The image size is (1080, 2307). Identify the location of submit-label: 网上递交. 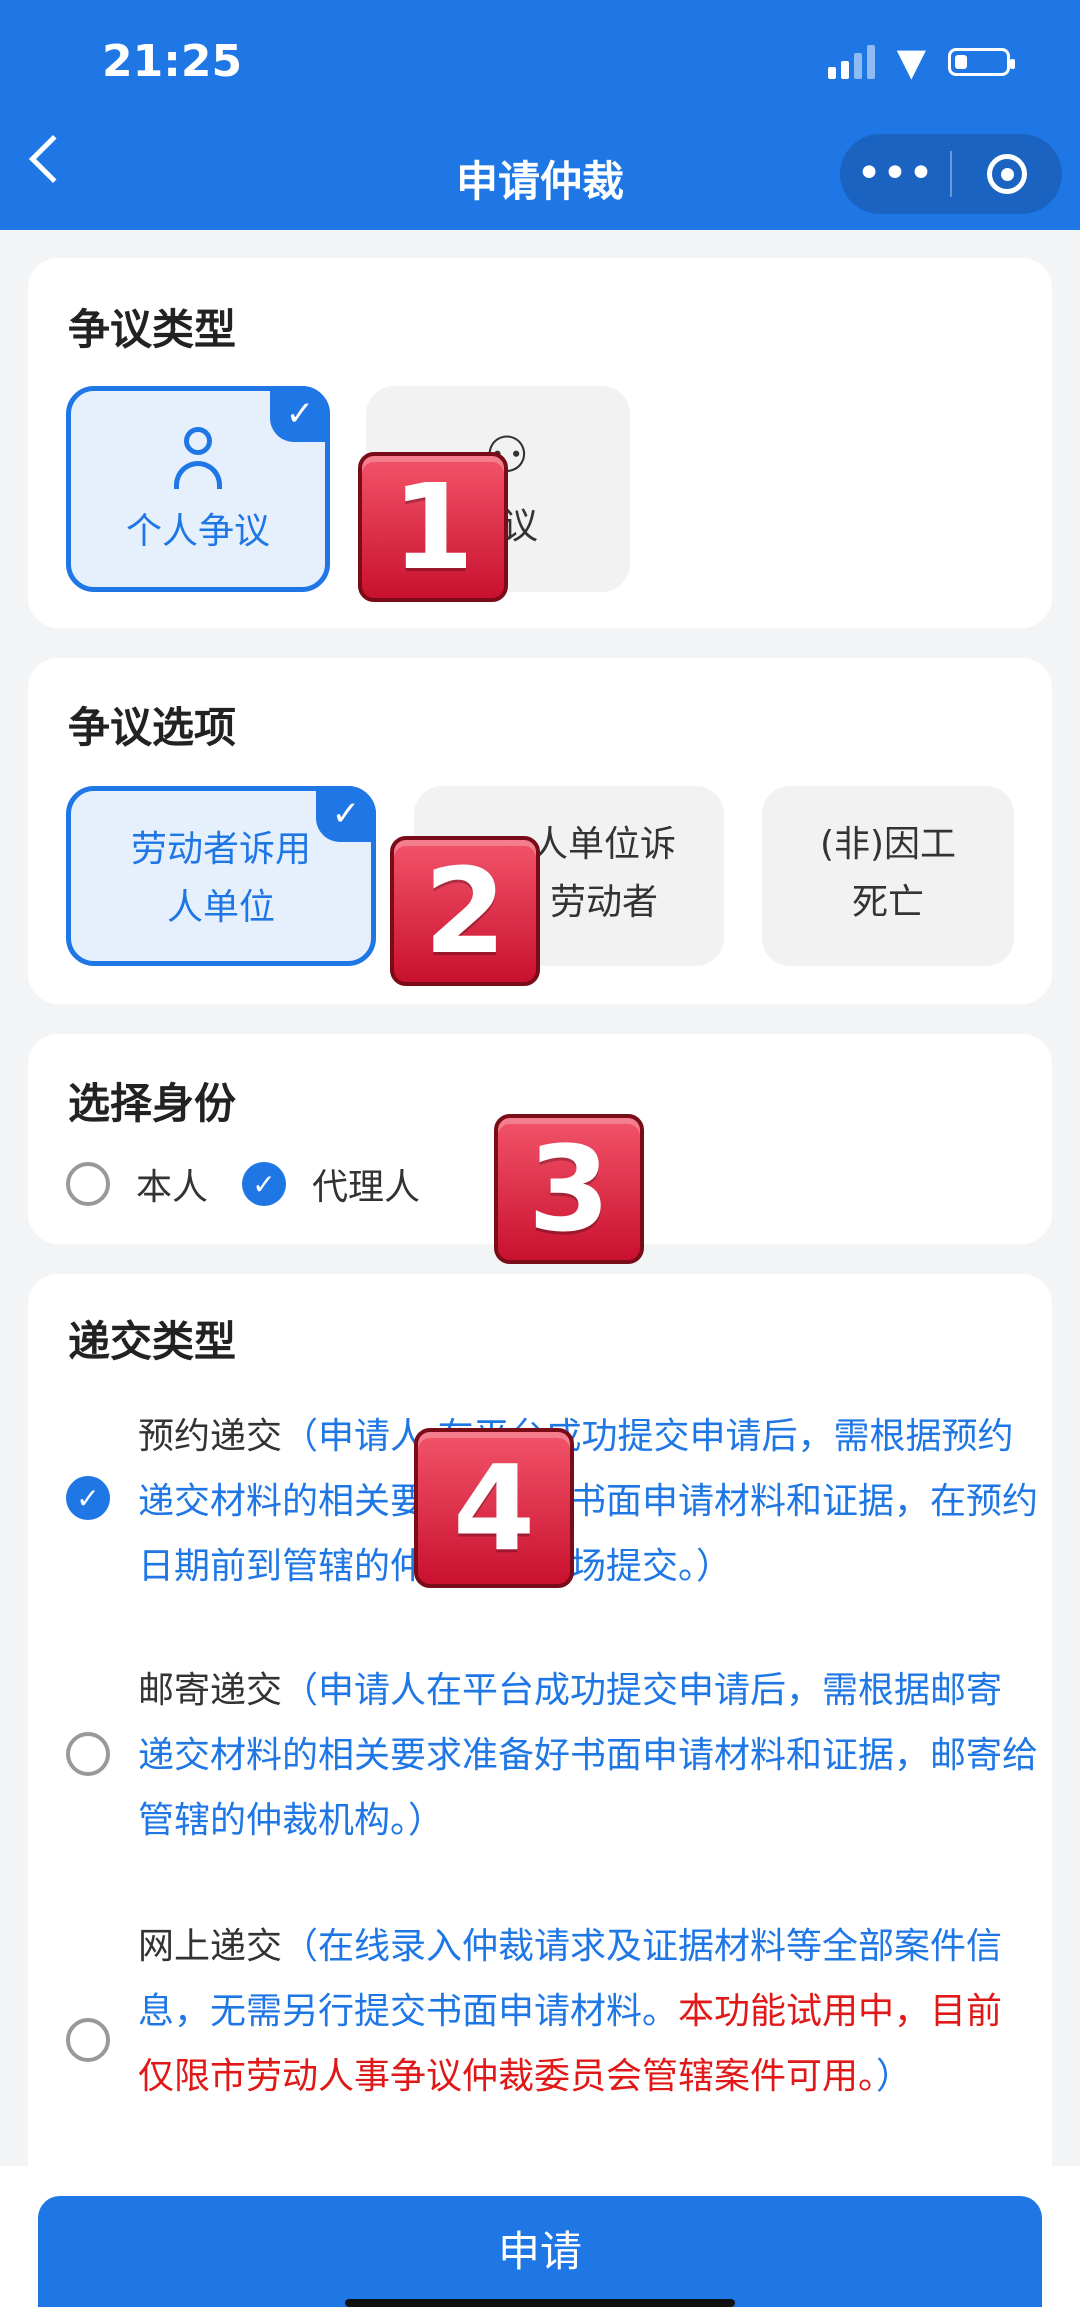
(210, 1946).